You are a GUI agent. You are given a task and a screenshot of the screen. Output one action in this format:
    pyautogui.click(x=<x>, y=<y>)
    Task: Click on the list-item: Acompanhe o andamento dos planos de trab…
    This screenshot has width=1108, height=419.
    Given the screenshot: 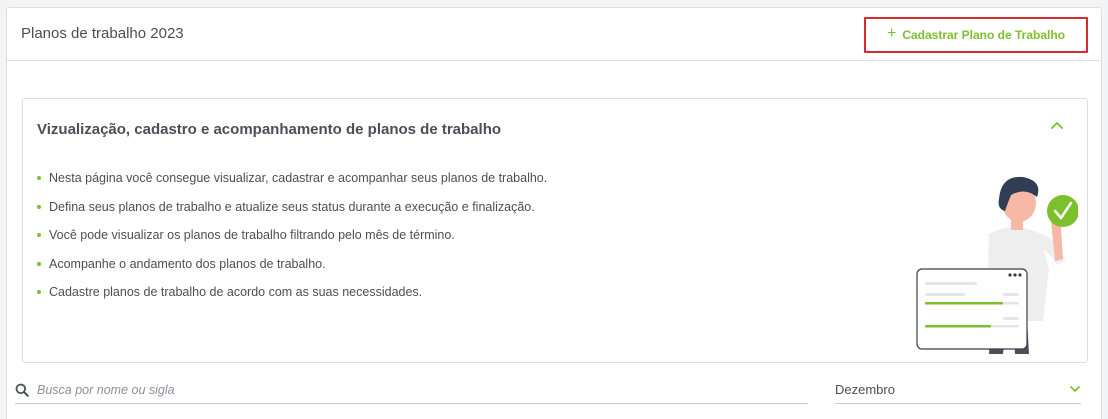 What is the action you would take?
    pyautogui.click(x=292, y=269)
    